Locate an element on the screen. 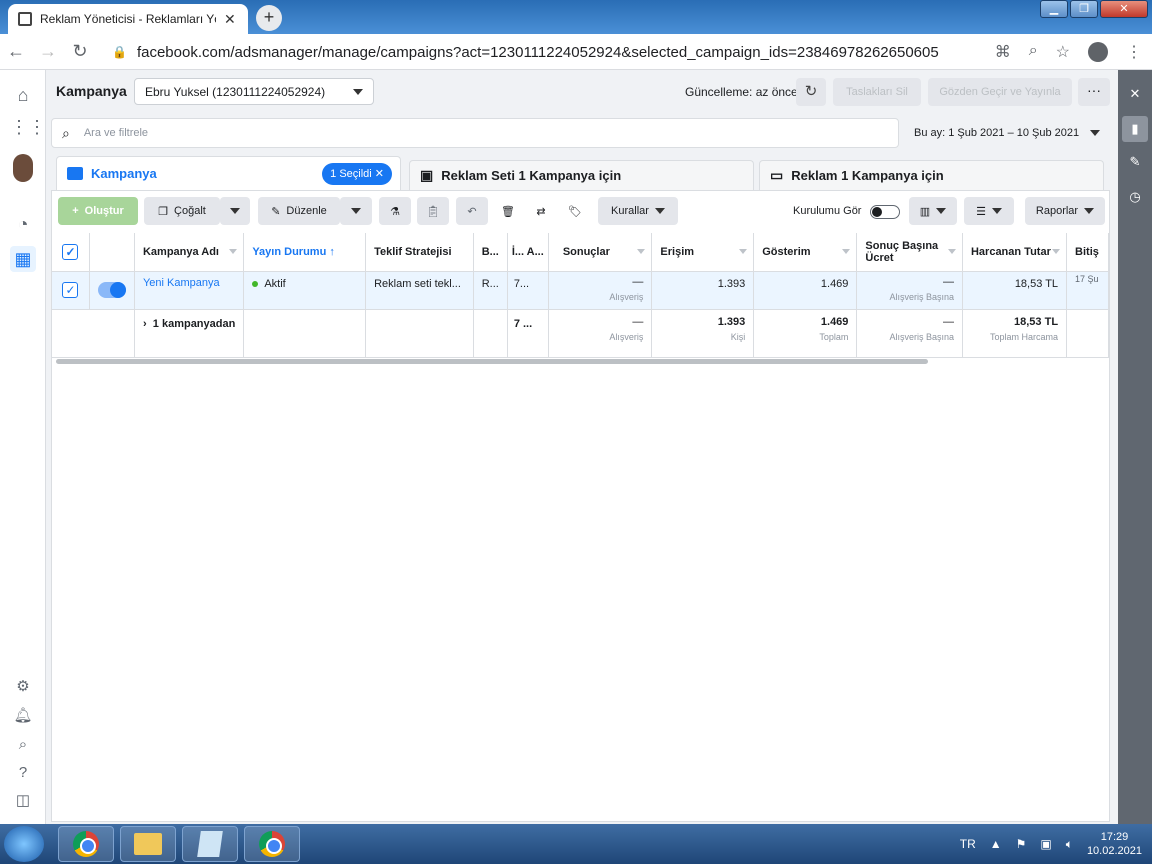  duplicate-dropdown is located at coordinates (235, 211).